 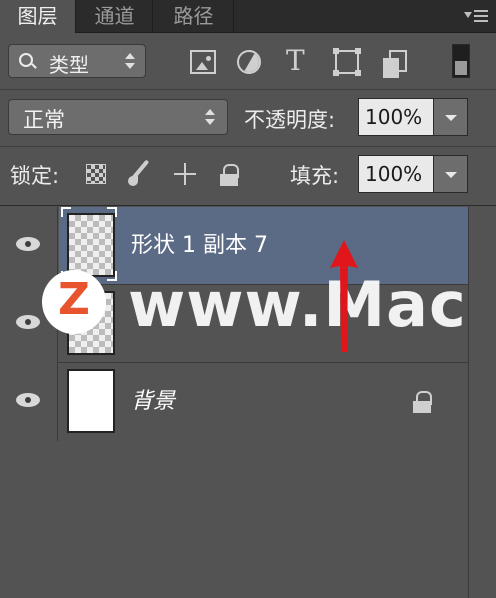 I want to click on watermark-logo-letter: Z, so click(x=74, y=299).